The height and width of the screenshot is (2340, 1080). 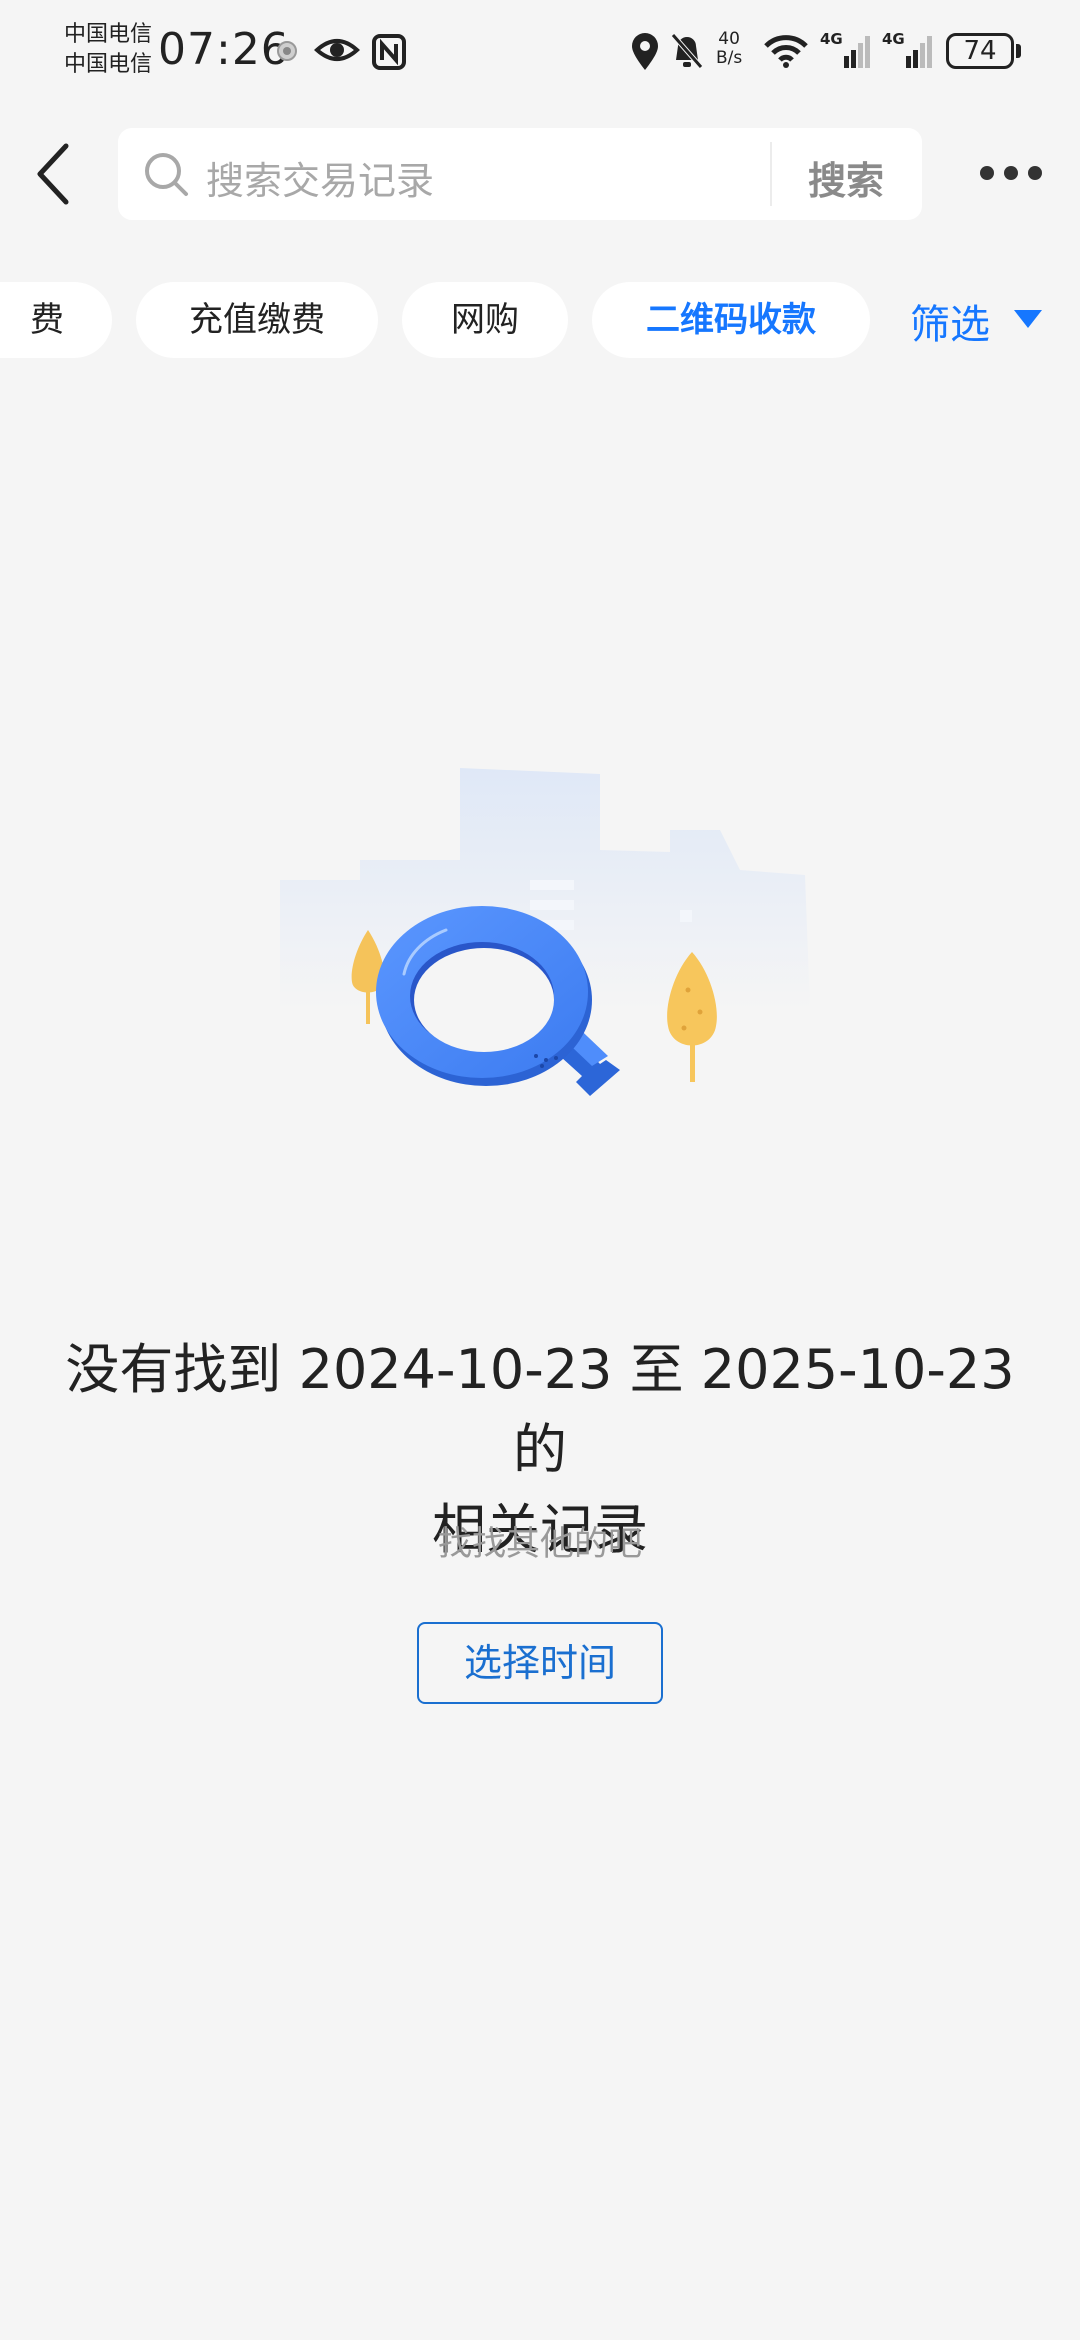 What do you see at coordinates (108, 64) in the screenshot?
I see `carrier-2: 中国电信` at bounding box center [108, 64].